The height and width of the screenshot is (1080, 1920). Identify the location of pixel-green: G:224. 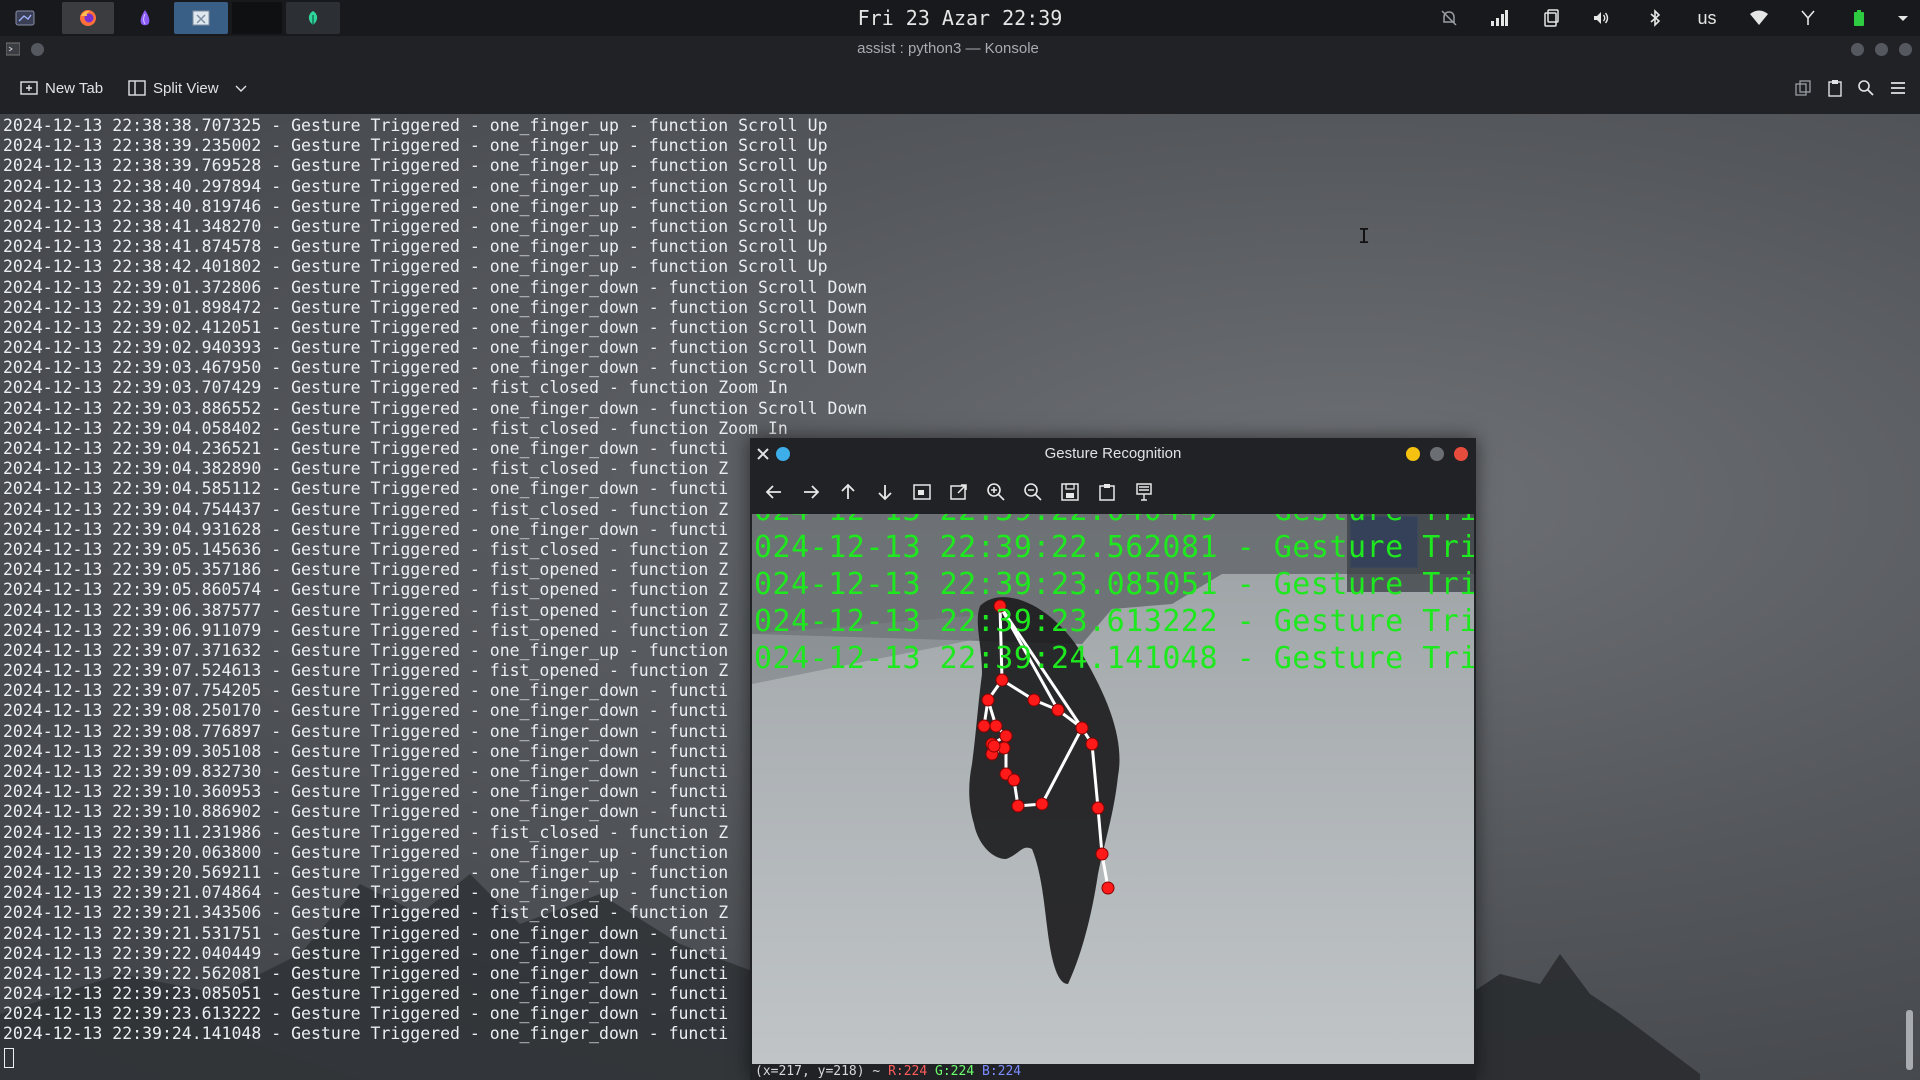
(955, 1071).